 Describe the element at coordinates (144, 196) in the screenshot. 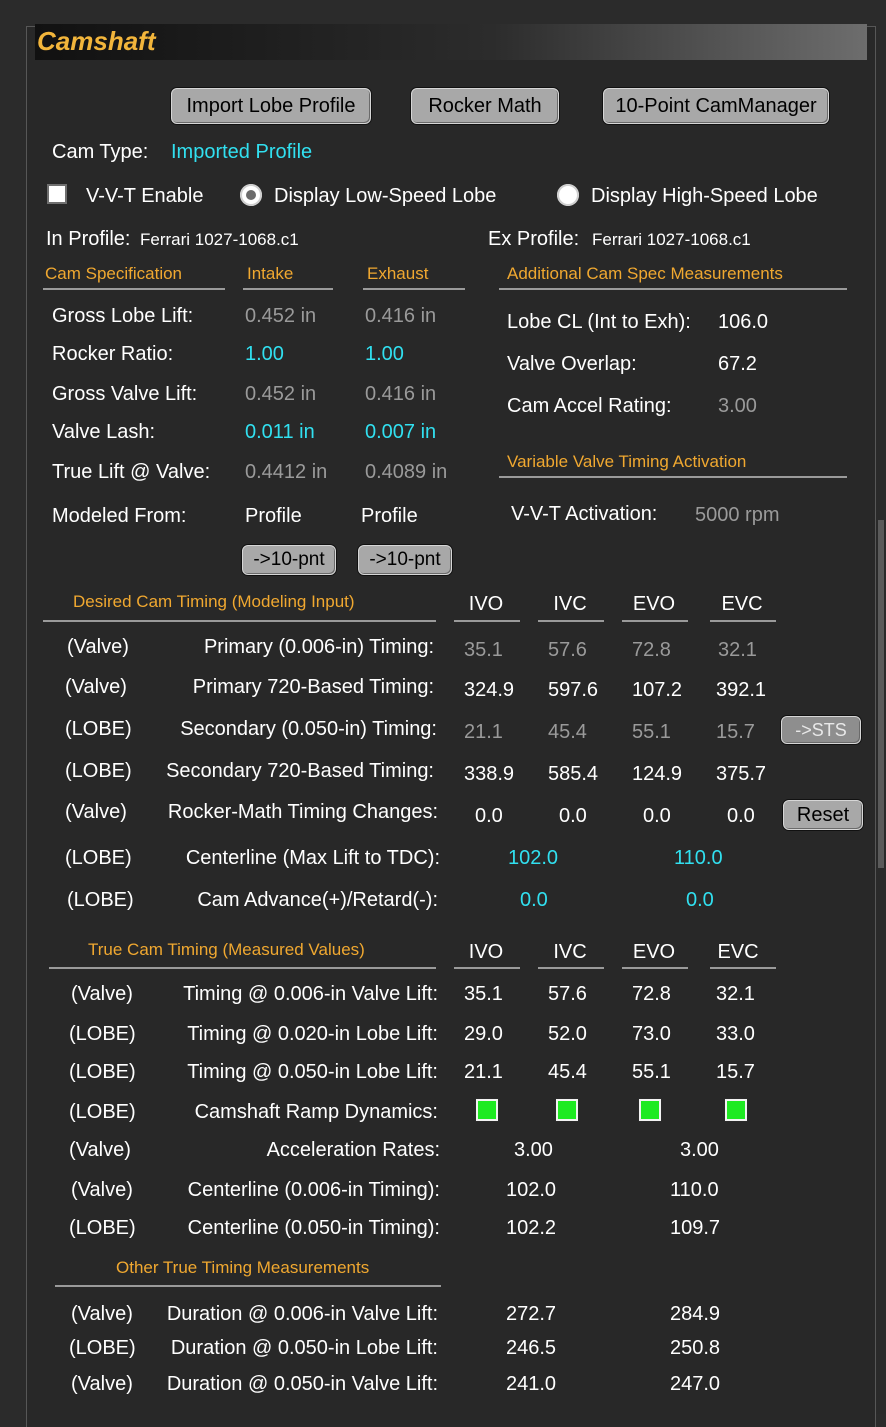

I see `vvt-enable-label: V-V-T Enable` at that location.